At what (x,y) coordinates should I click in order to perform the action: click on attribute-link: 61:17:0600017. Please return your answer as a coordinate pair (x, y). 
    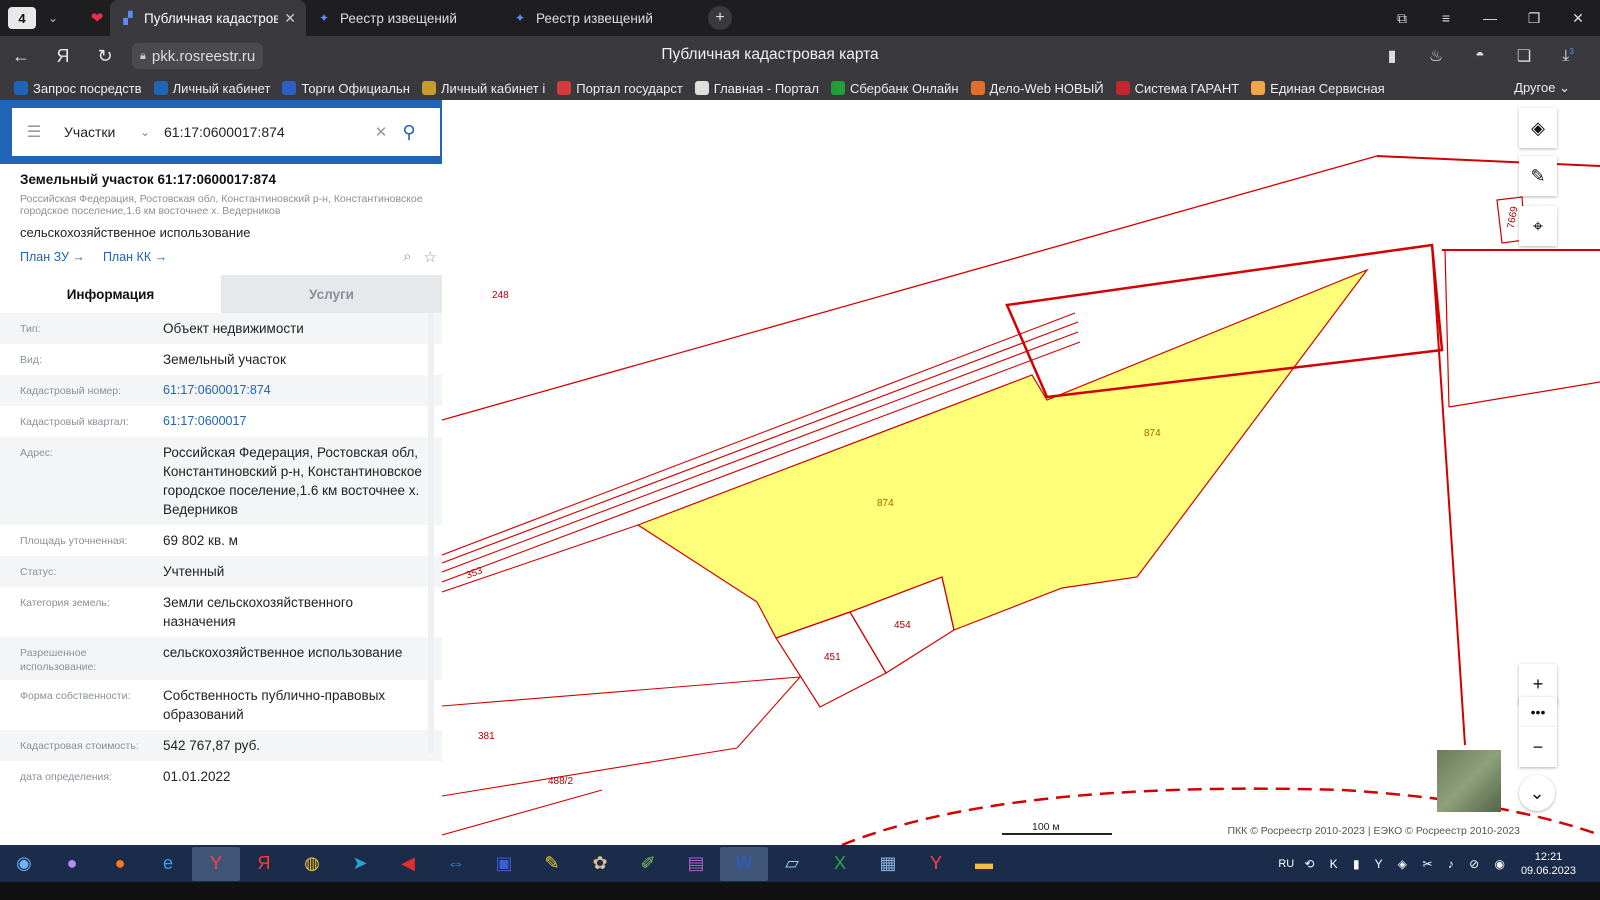
    Looking at the image, I should click on (296, 421).